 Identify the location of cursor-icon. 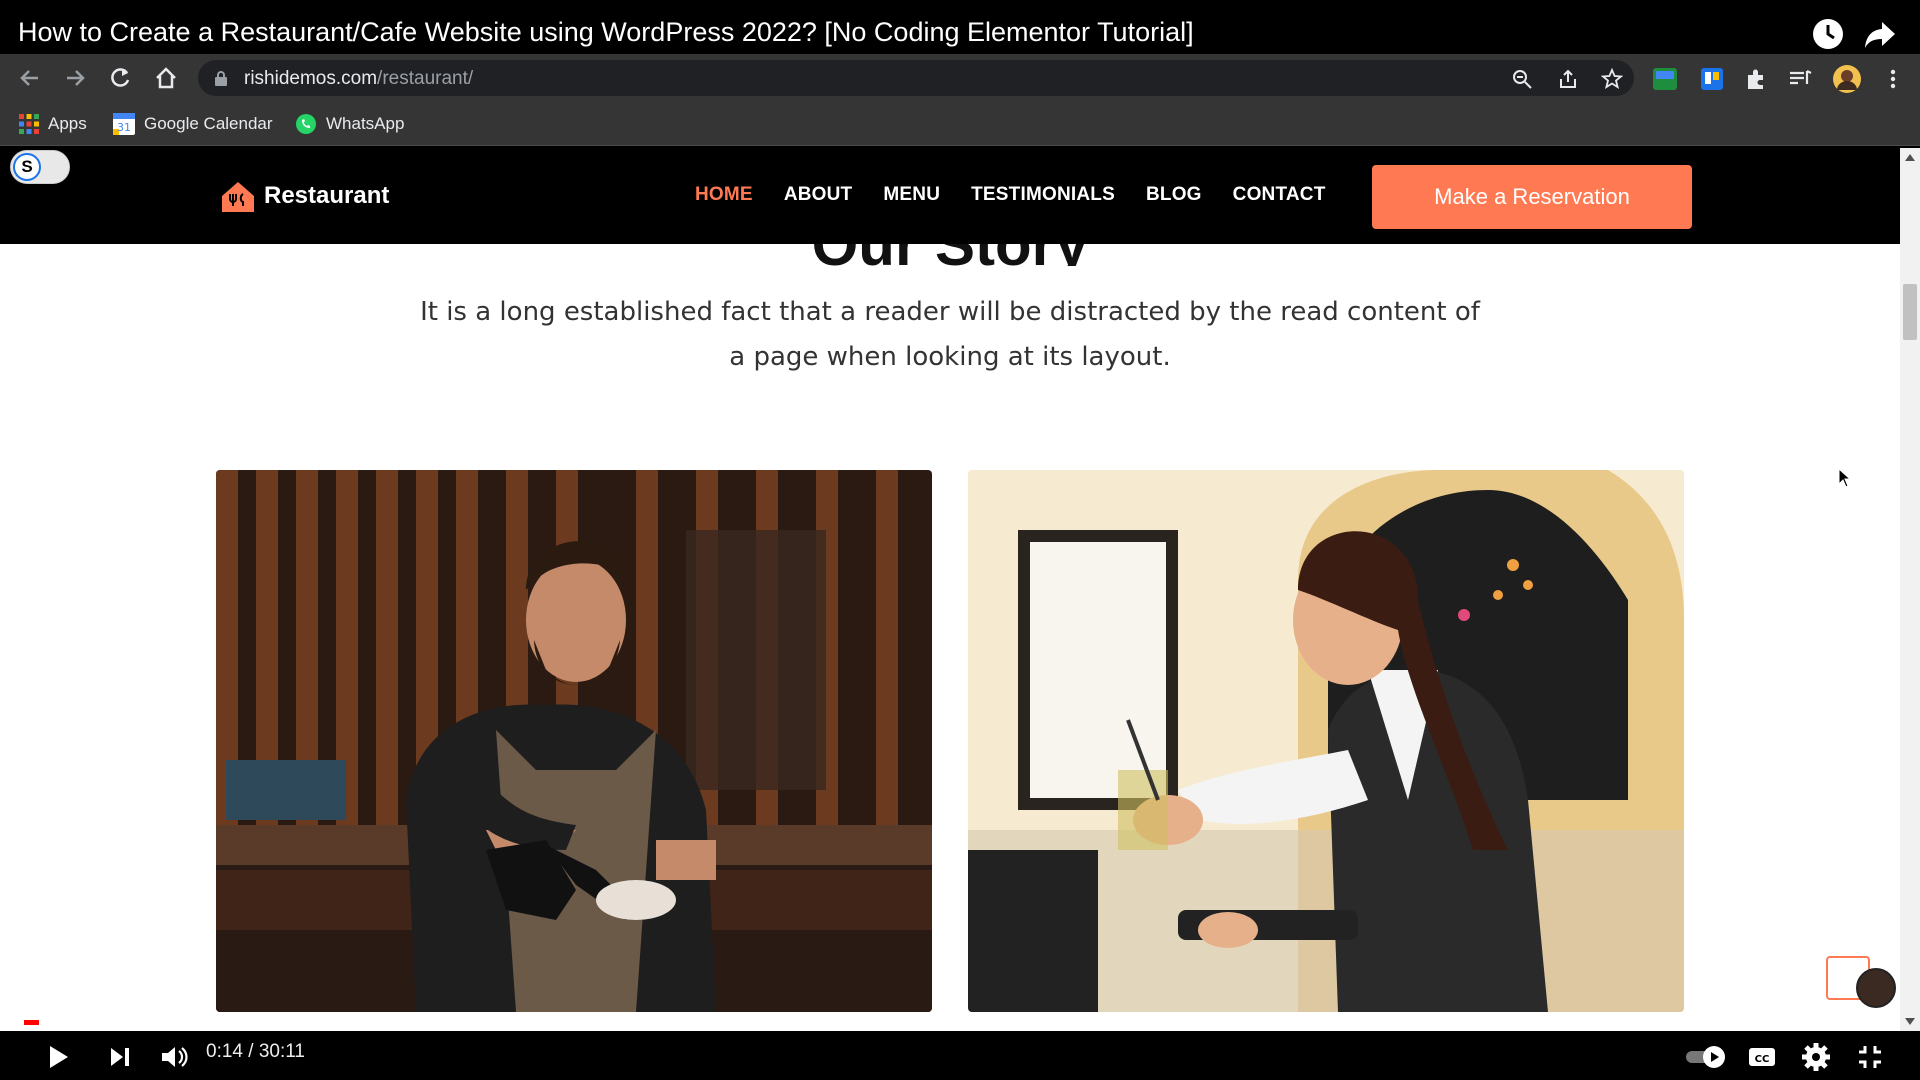
(1844, 478).